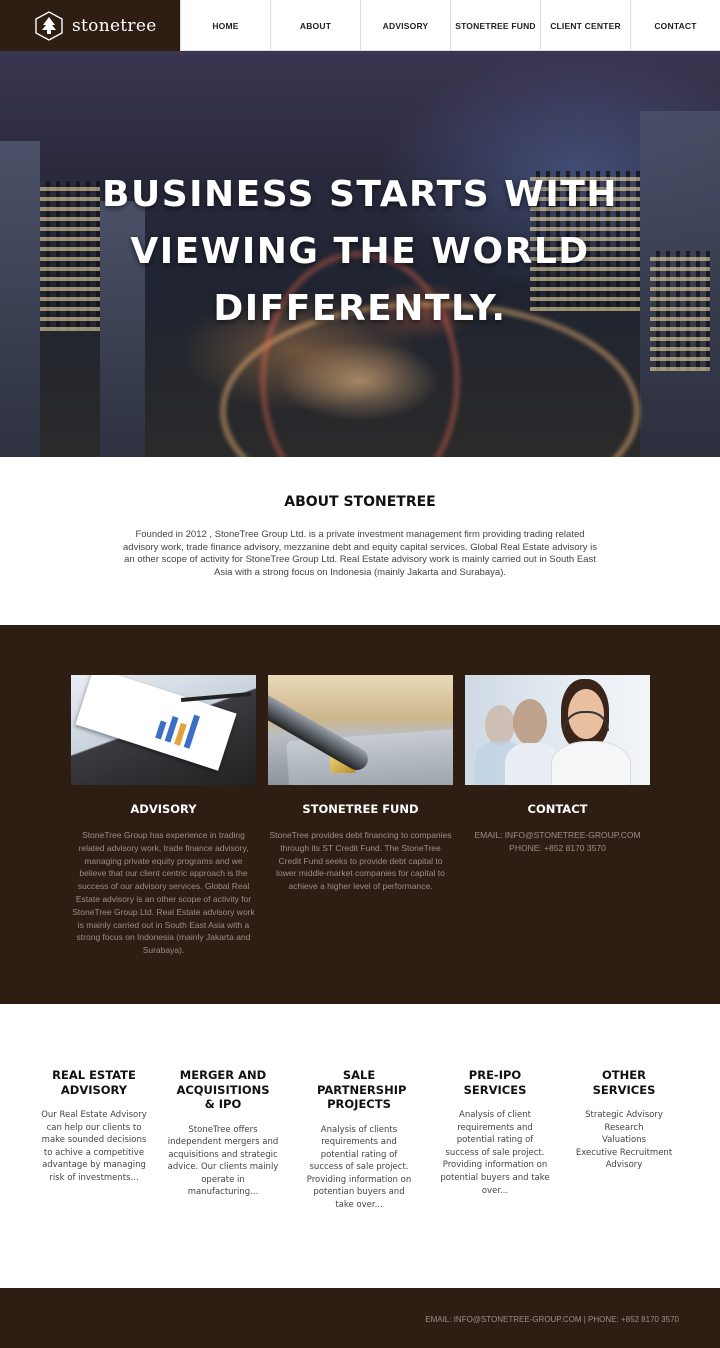  I want to click on service-title: SALE PARTNERSHIP PROJECTS, so click(359, 1090).